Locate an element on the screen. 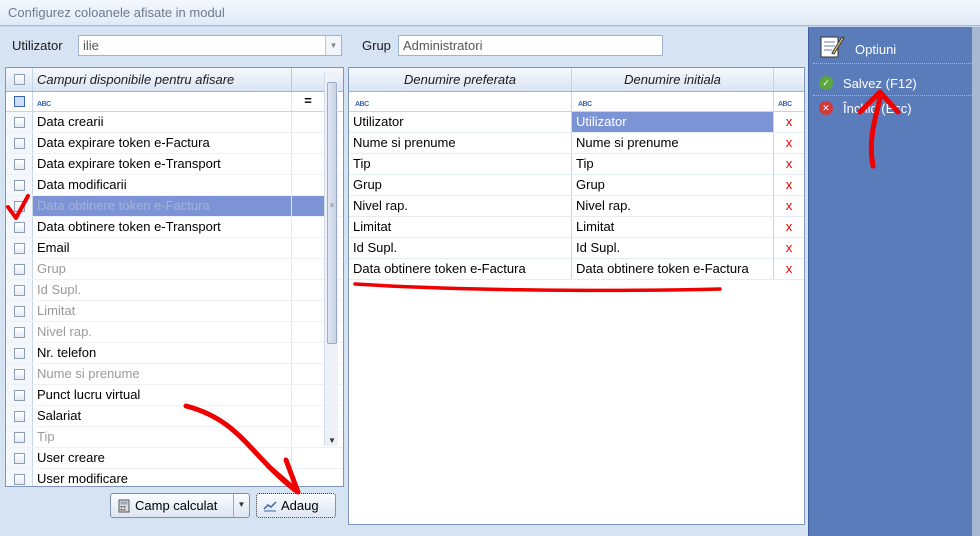 The image size is (980, 536). filter-toggle-cell is located at coordinates (19, 101).